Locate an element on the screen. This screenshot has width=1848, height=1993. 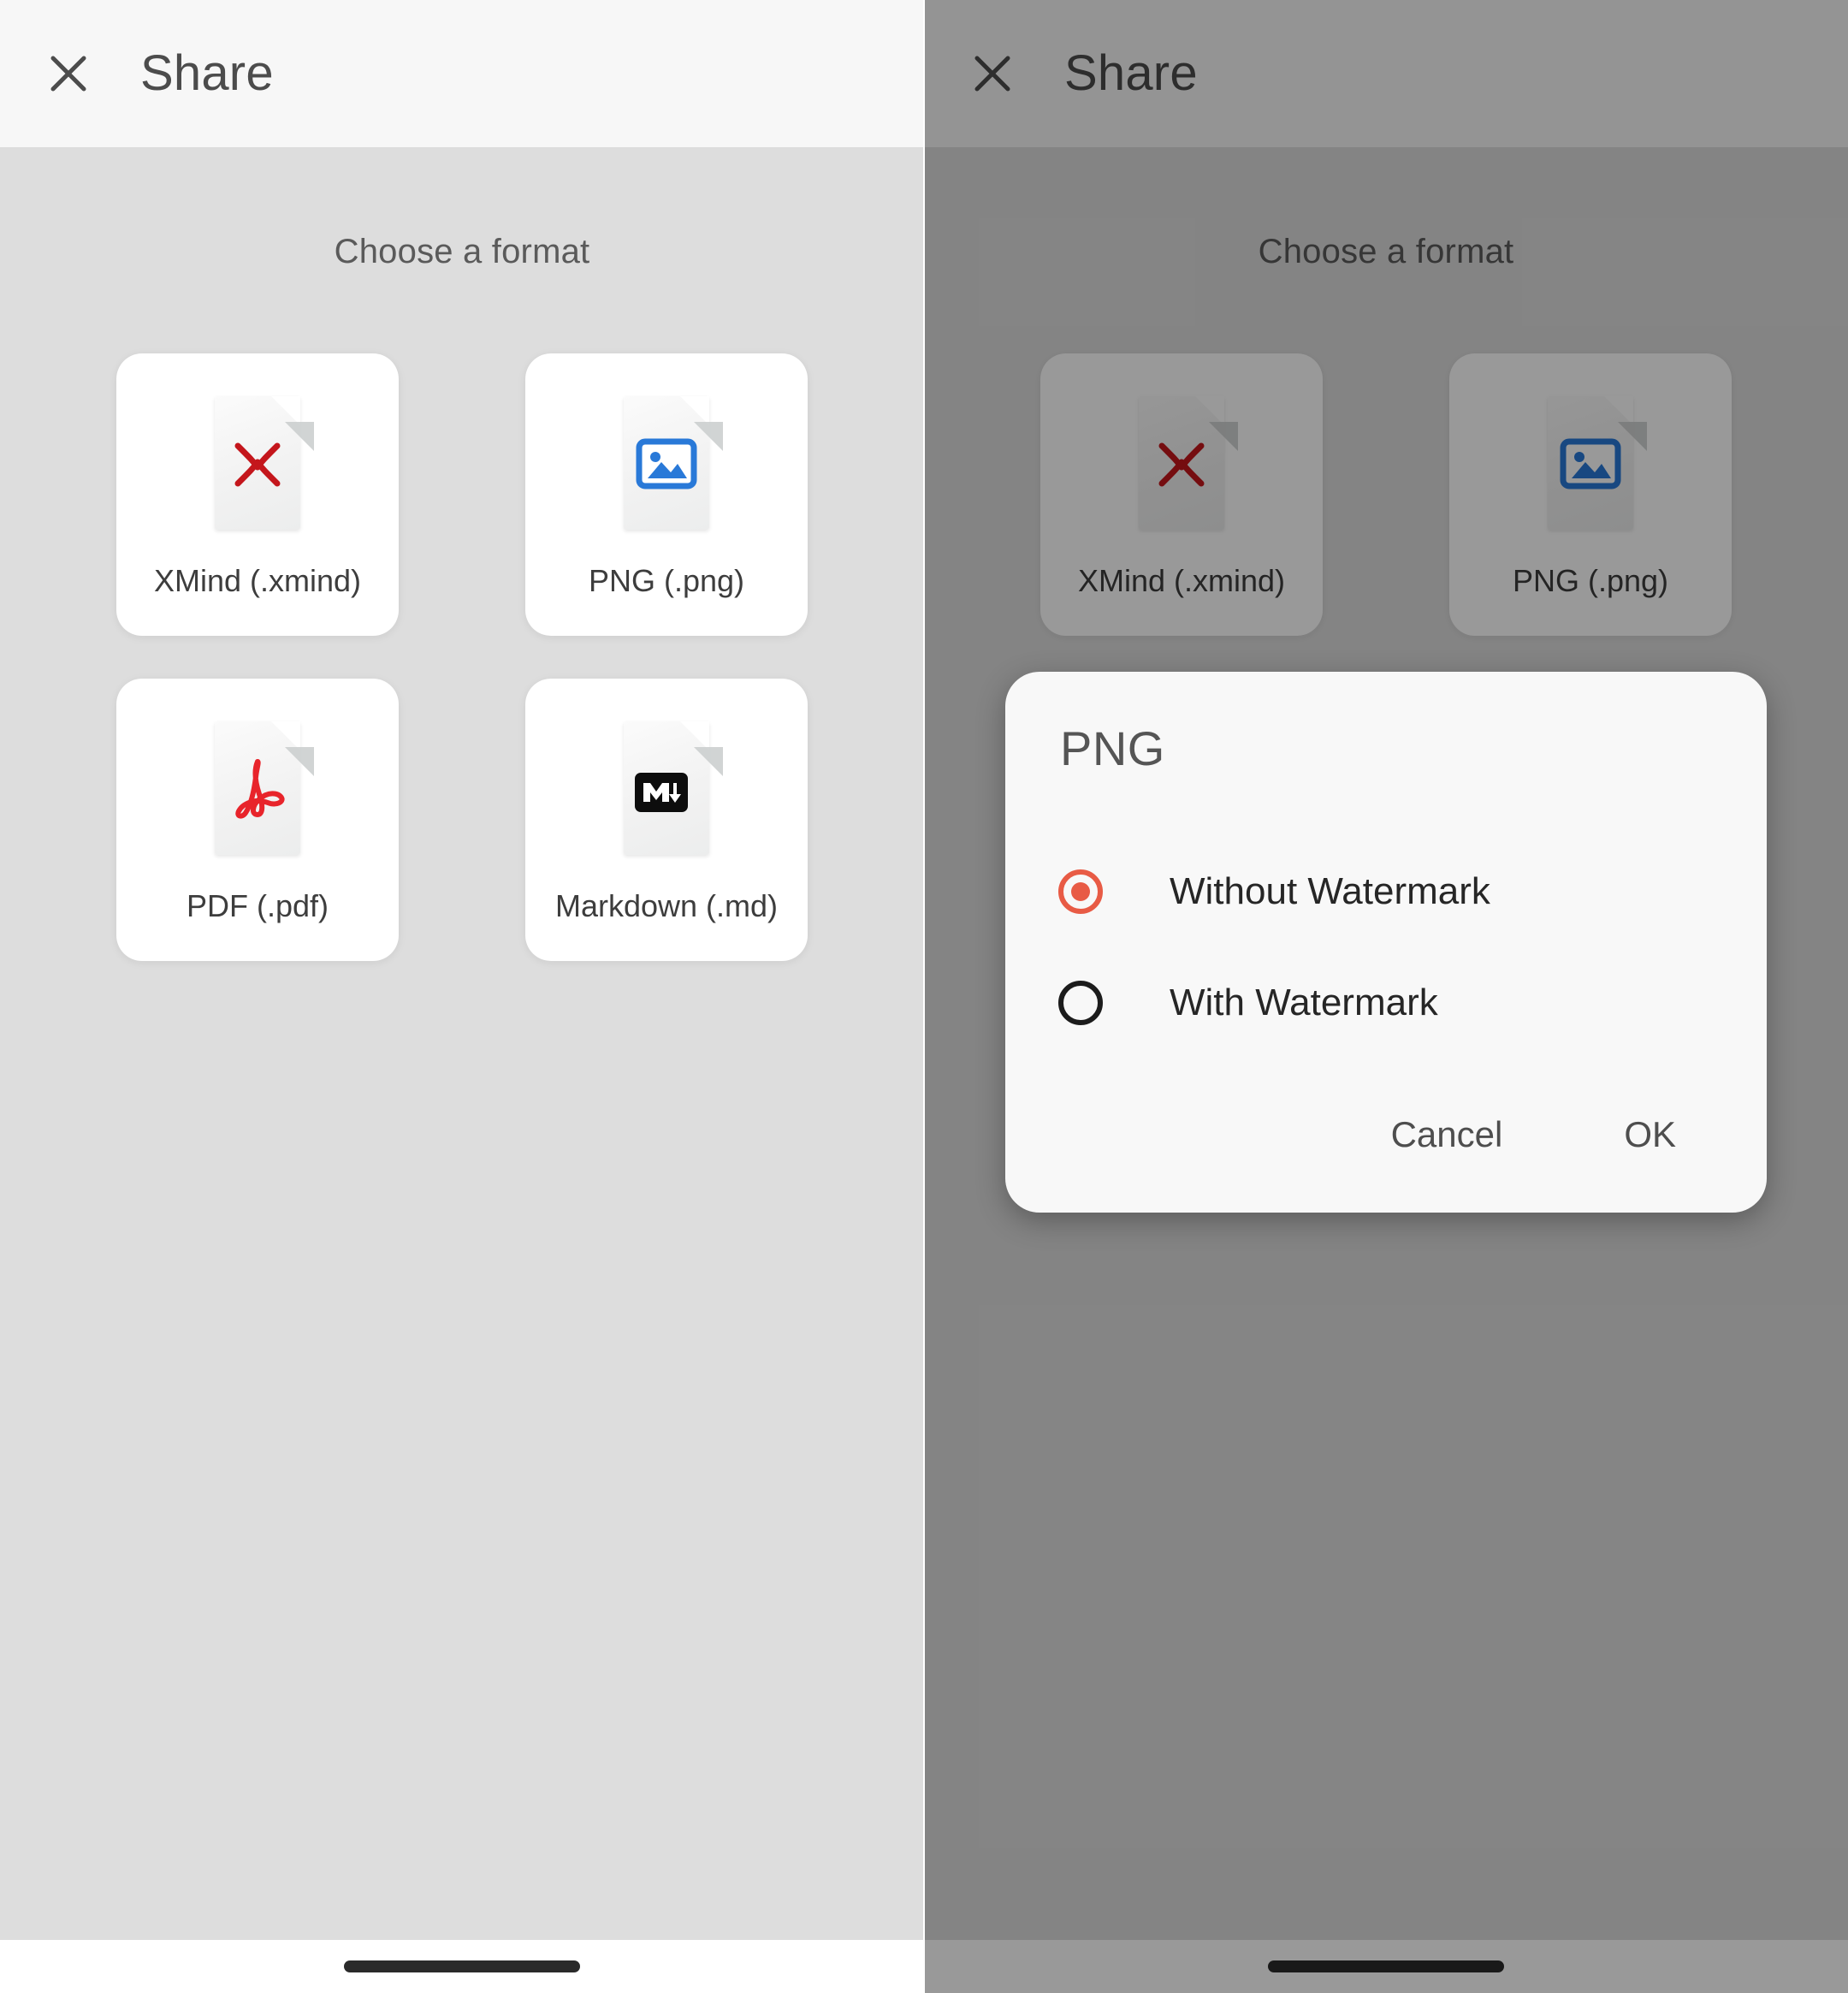
radio-button-icon-selected is located at coordinates (1080, 891).